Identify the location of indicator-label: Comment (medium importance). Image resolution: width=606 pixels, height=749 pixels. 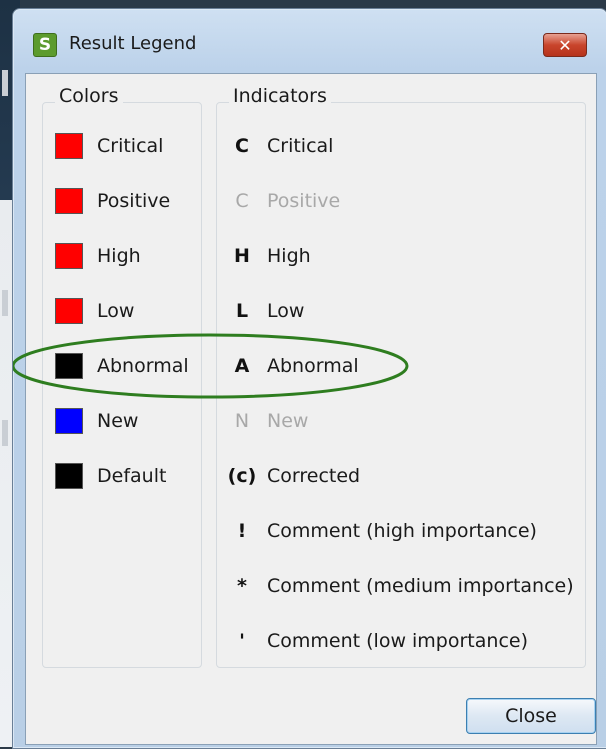
(420, 586).